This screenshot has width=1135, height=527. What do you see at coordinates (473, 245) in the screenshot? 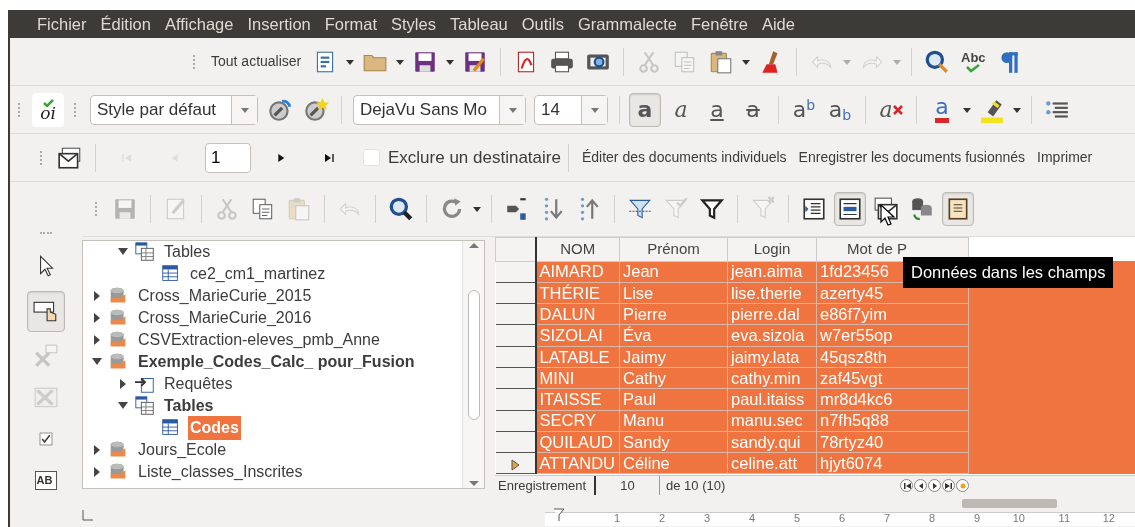
I see `scroll-up-icon` at bounding box center [473, 245].